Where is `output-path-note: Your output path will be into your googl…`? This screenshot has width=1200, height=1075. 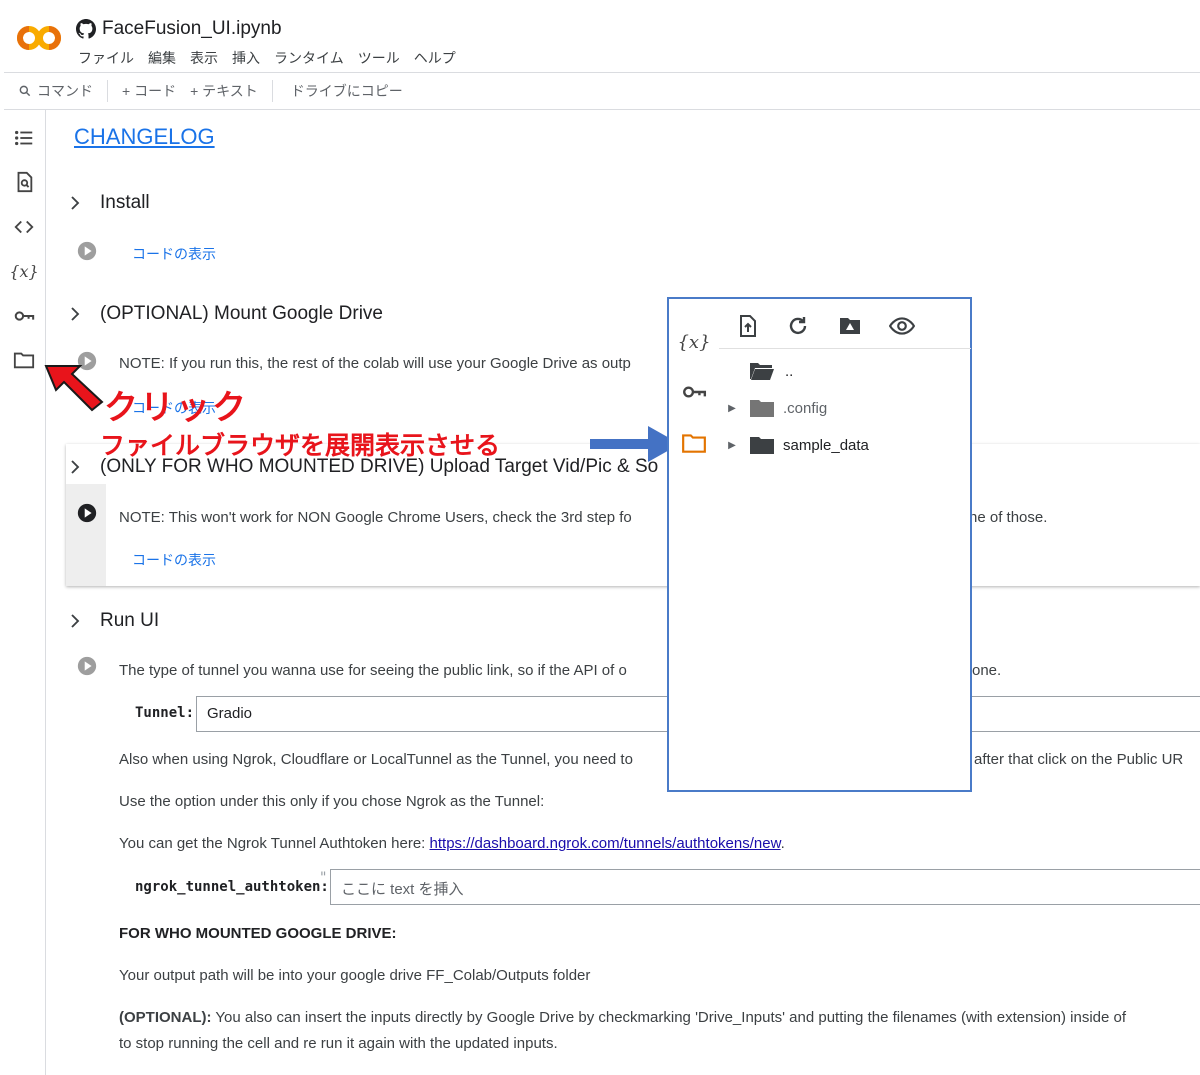
output-path-note: Your output path will be into your googl… is located at coordinates (355, 975).